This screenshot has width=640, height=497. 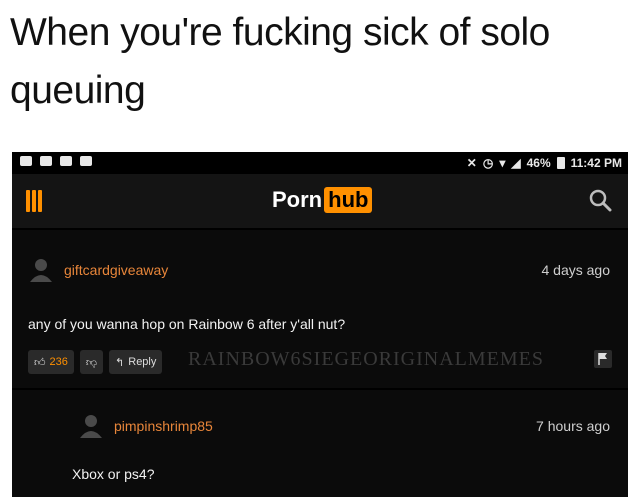 What do you see at coordinates (35, 201) in the screenshot?
I see `hamburger-menu-icon` at bounding box center [35, 201].